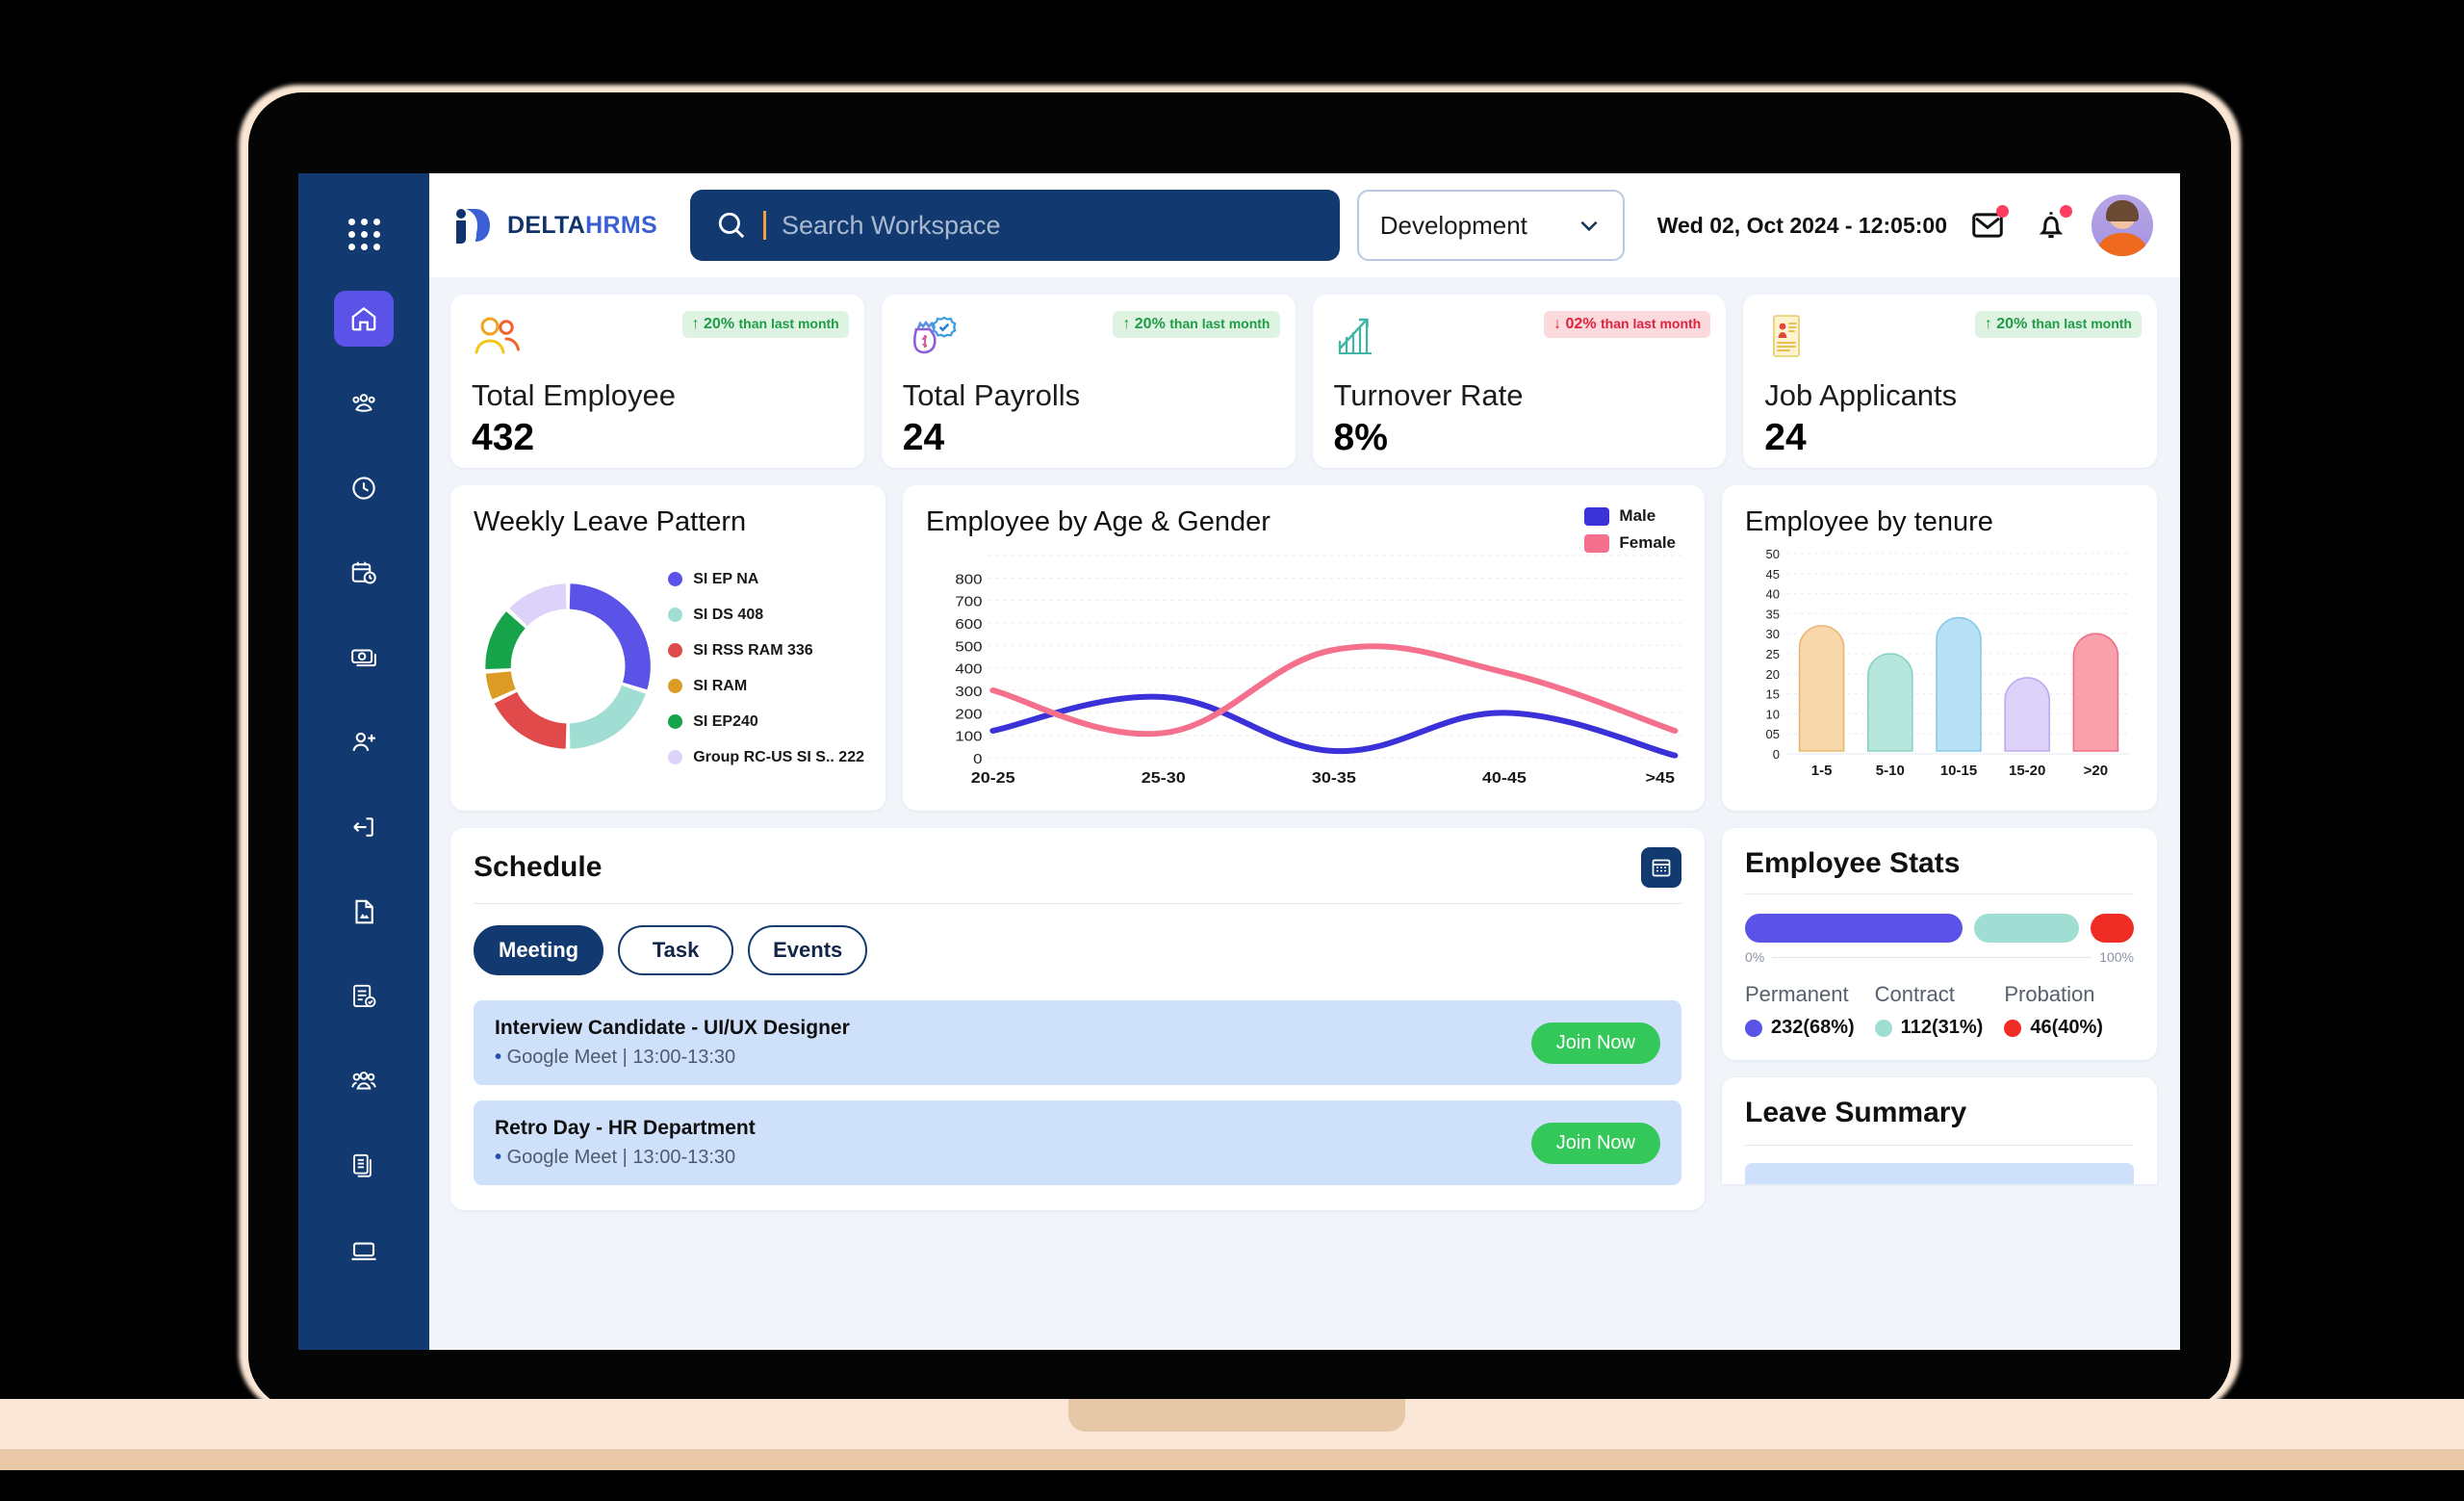 This screenshot has width=2464, height=1501. I want to click on search-icon, so click(731, 226).